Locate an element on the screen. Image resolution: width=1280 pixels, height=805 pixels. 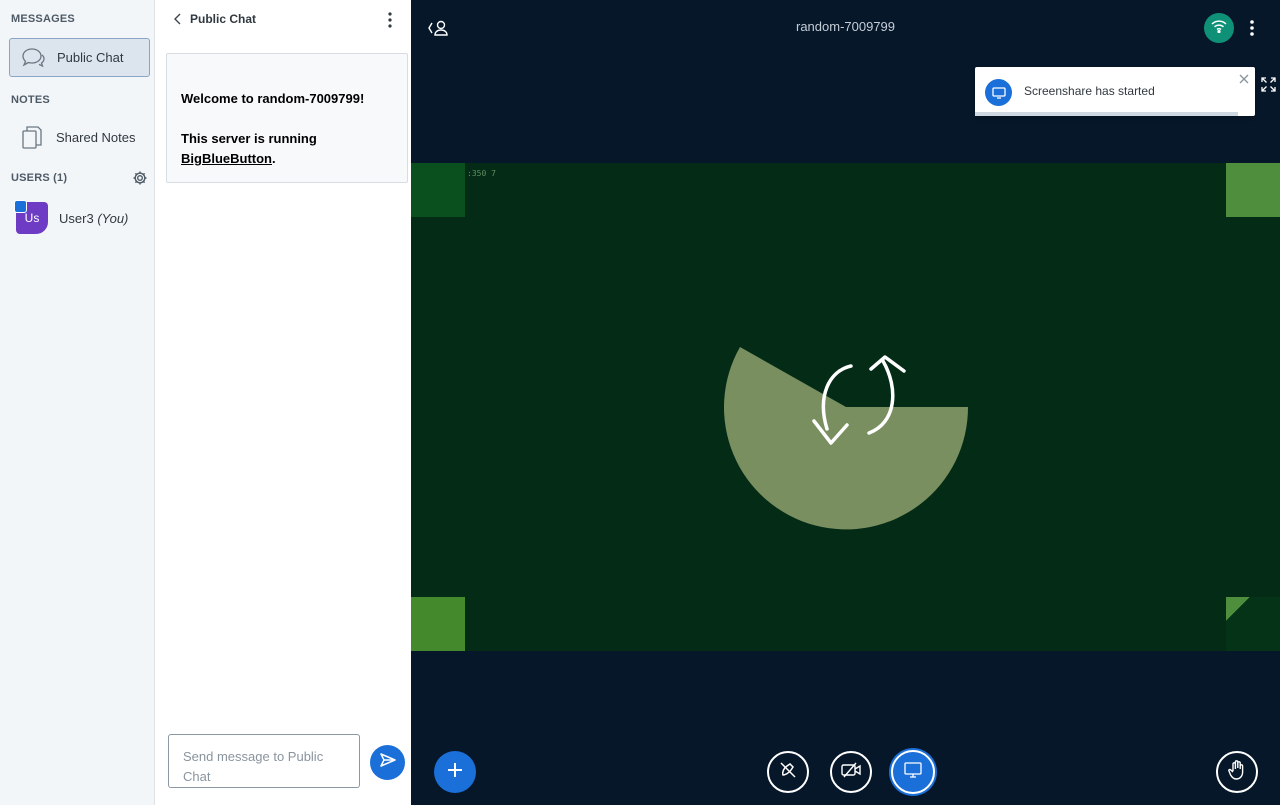
welcome-prefix: Welcome to is located at coordinates (219, 98).